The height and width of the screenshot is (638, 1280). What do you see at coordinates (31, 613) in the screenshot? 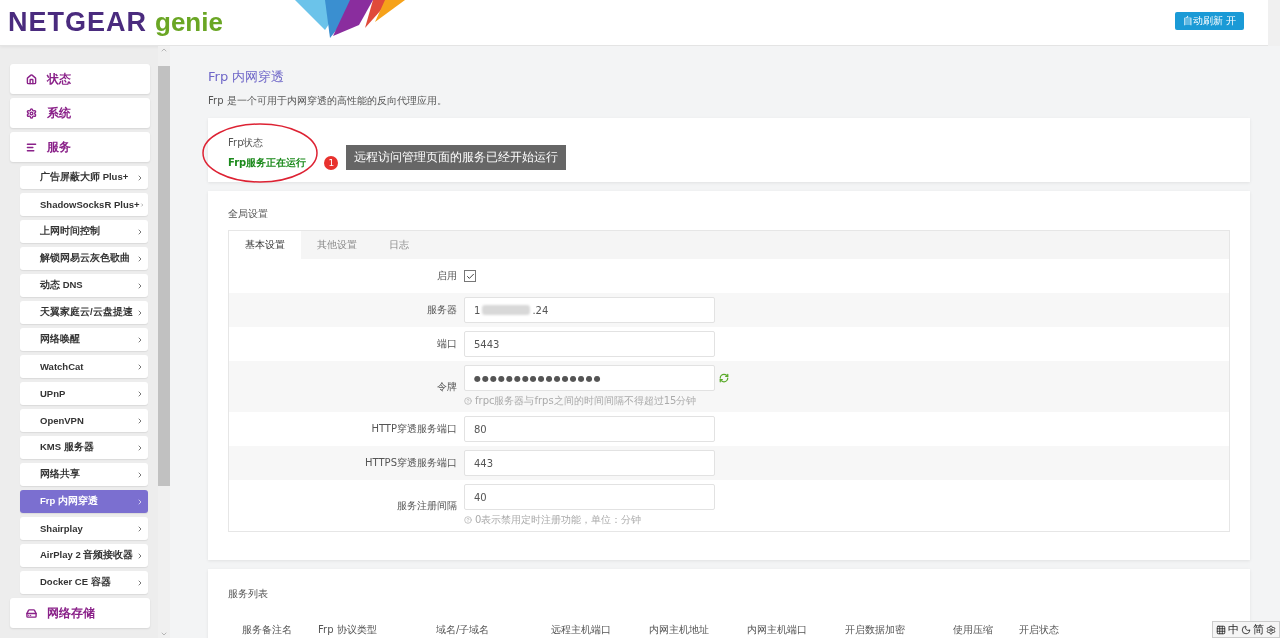
I see `drive-icon` at bounding box center [31, 613].